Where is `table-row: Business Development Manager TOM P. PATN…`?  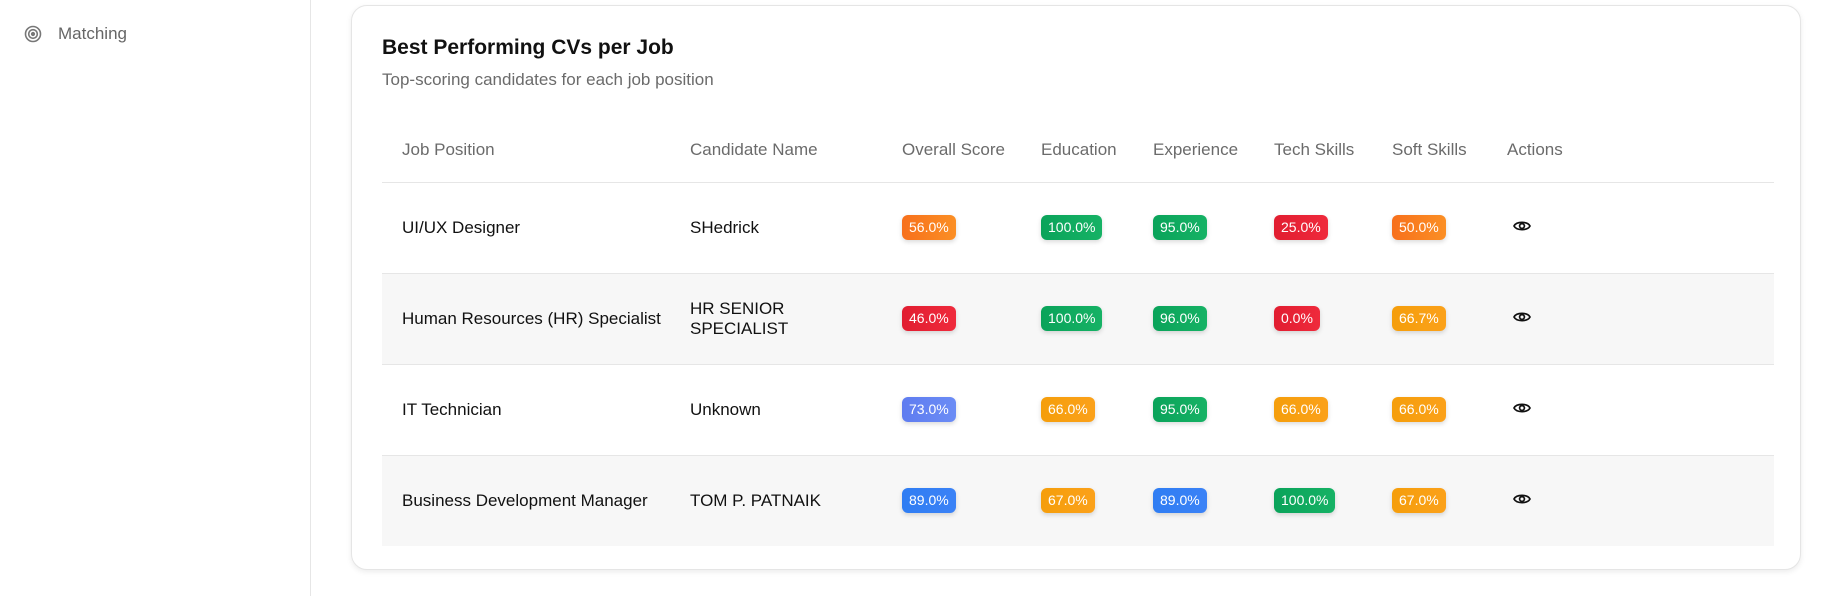 table-row: Business Development Manager TOM P. PATN… is located at coordinates (1078, 500).